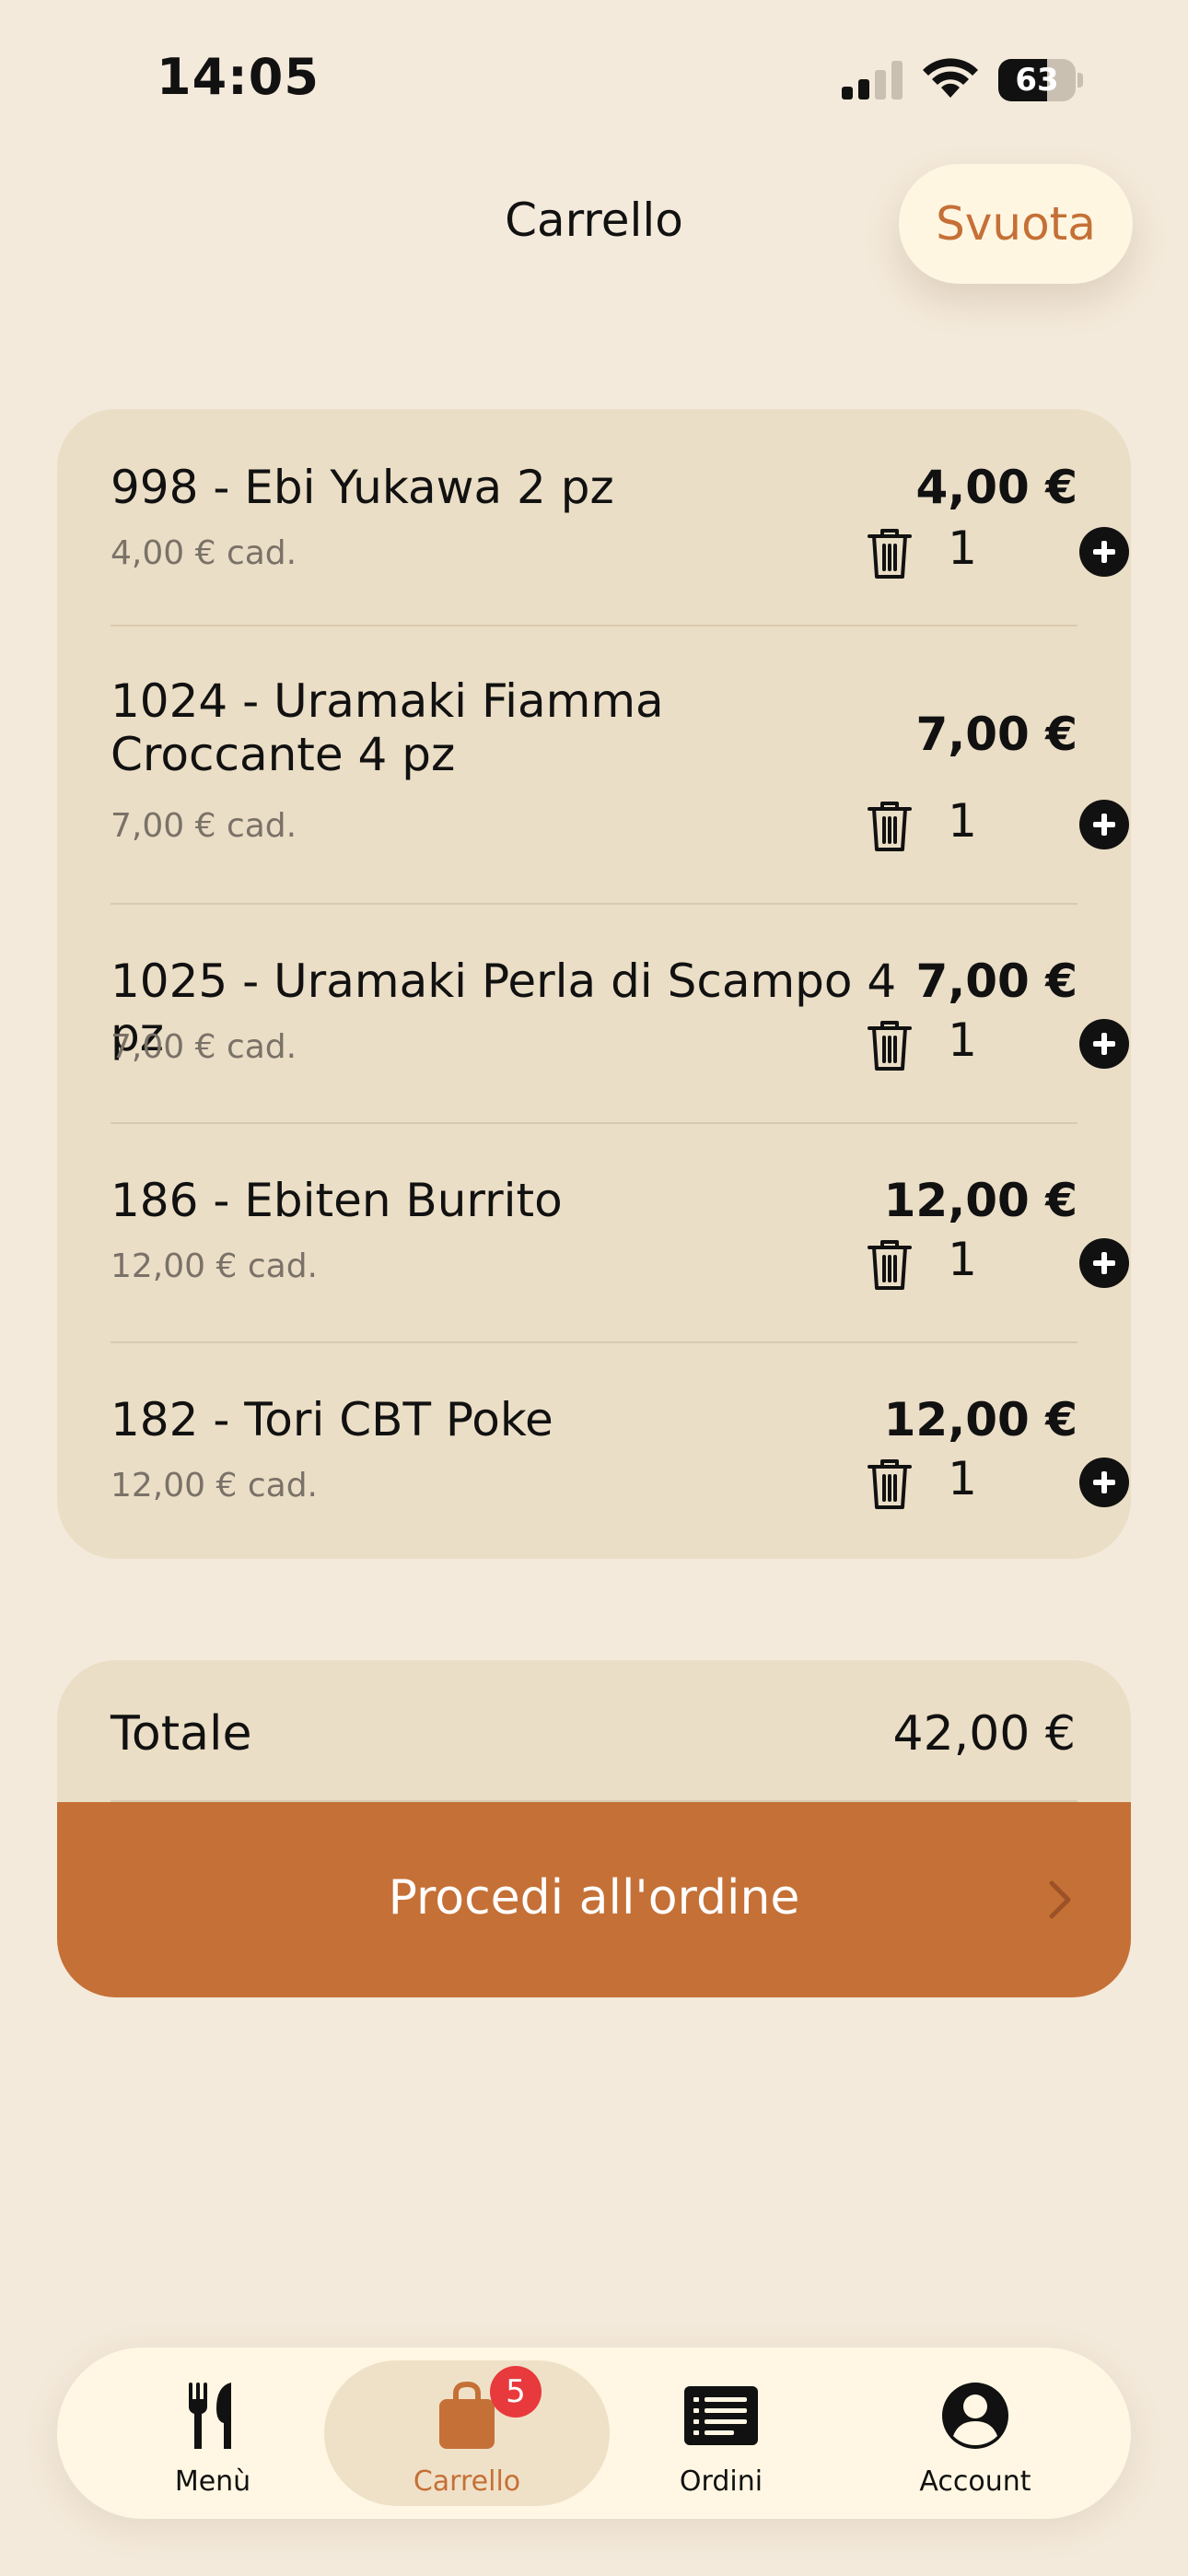 Image resolution: width=1188 pixels, height=2576 pixels. Describe the element at coordinates (721, 2415) in the screenshot. I see `list-icon` at that location.